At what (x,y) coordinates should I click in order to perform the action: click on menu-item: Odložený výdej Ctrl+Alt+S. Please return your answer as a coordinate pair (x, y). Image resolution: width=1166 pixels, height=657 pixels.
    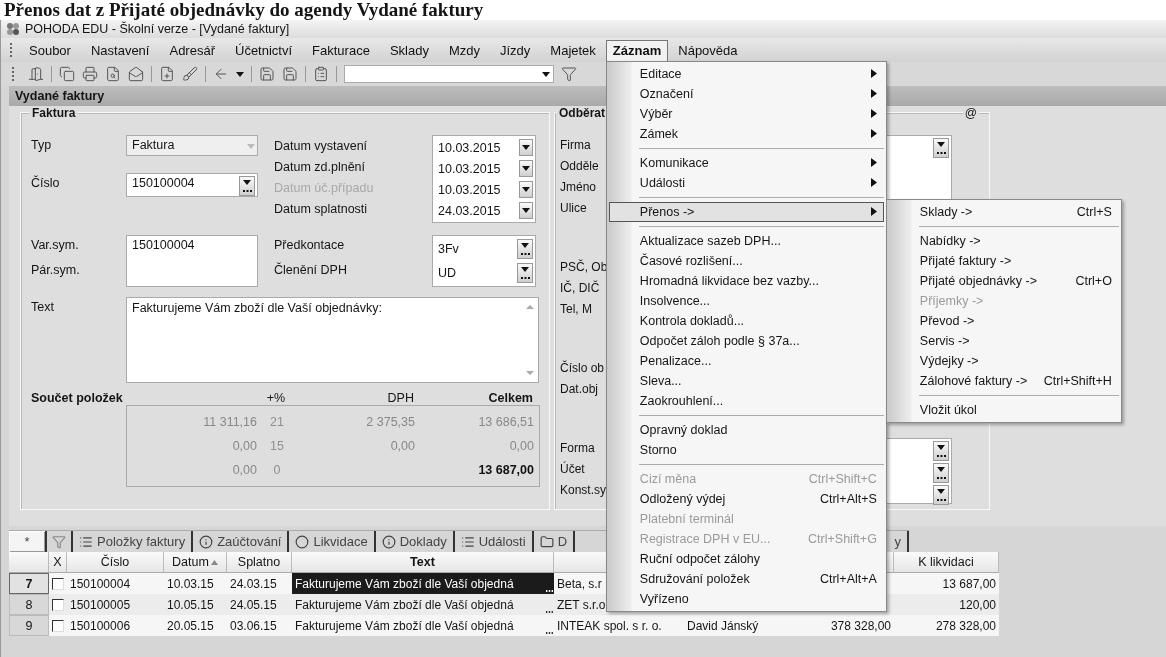
    Looking at the image, I should click on (746, 498).